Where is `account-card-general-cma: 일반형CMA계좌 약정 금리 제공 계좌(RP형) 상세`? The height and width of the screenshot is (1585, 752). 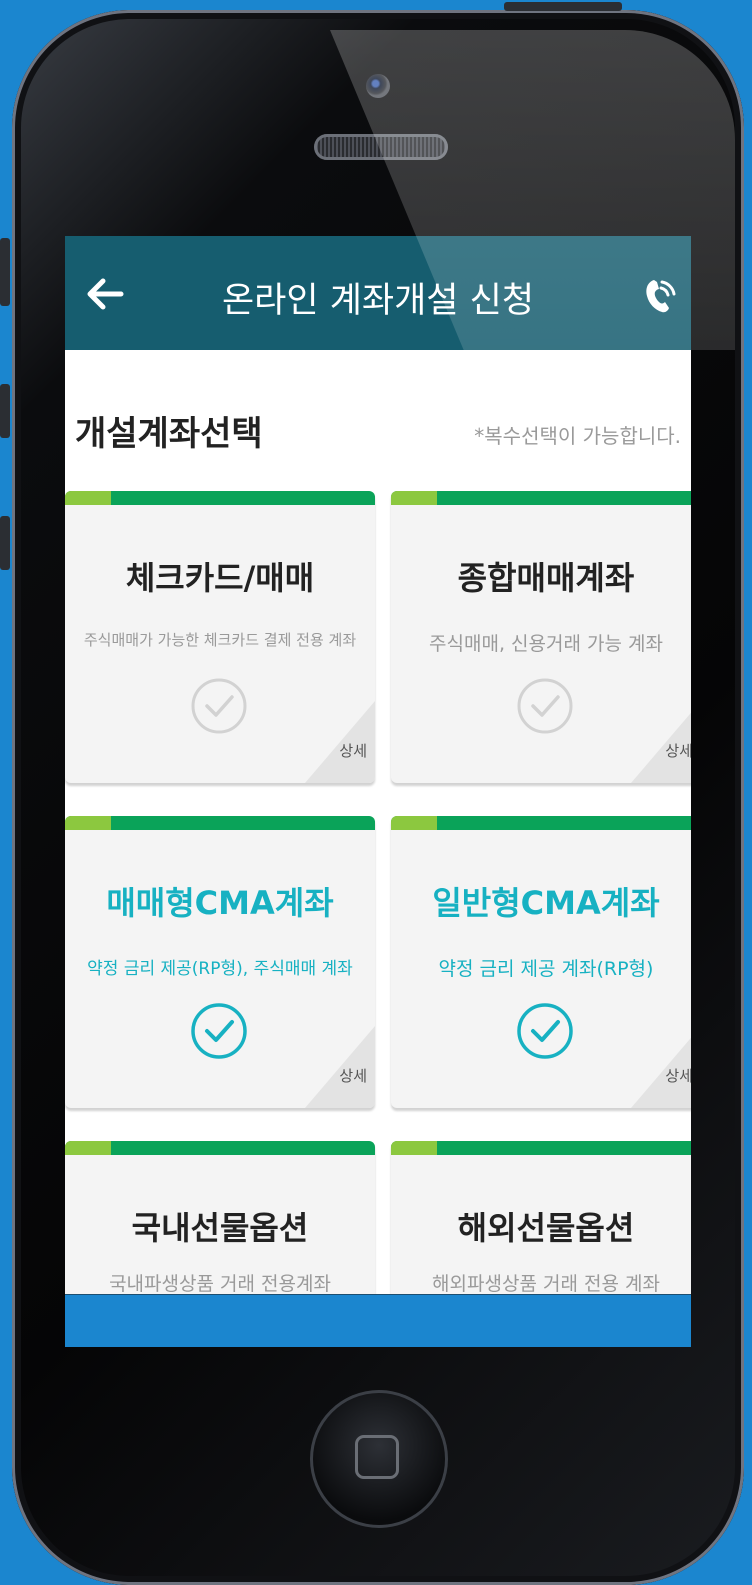
account-card-general-cma: 일반형CMA계좌 약정 금리 제공 계좌(RP형) 상세 is located at coordinates (541, 962).